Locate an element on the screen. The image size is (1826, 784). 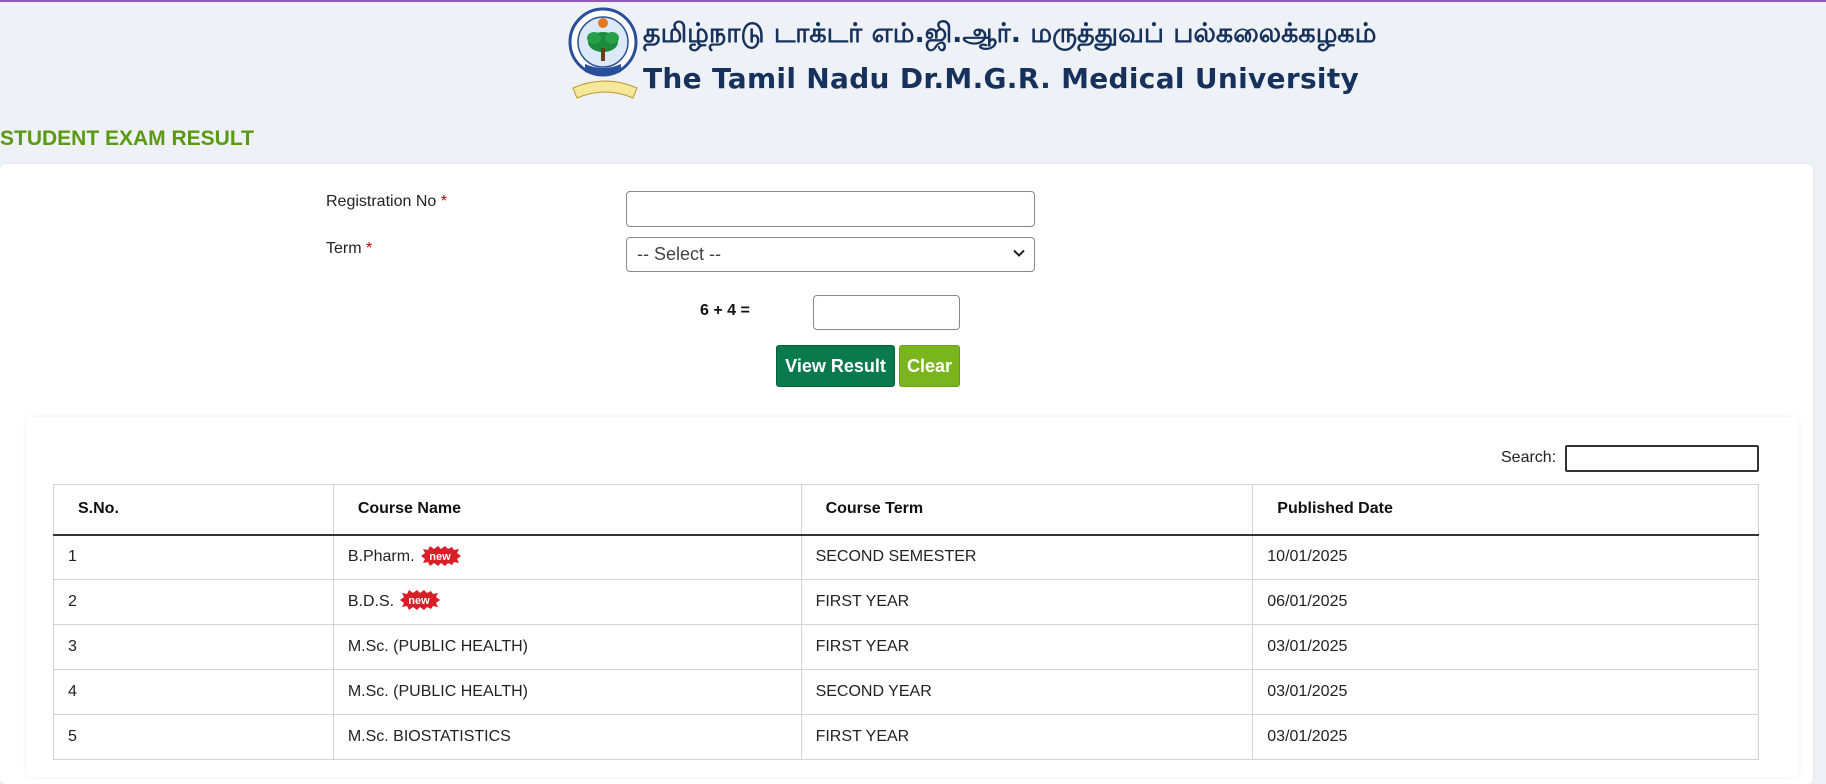
term-select: -- Select -- is located at coordinates (830, 254).